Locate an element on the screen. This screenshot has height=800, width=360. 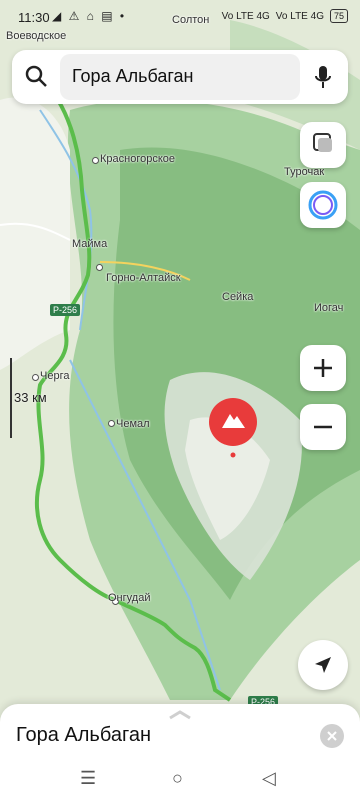
network-indicator-2: Vo LTE 4G is located at coordinates (299, 16).